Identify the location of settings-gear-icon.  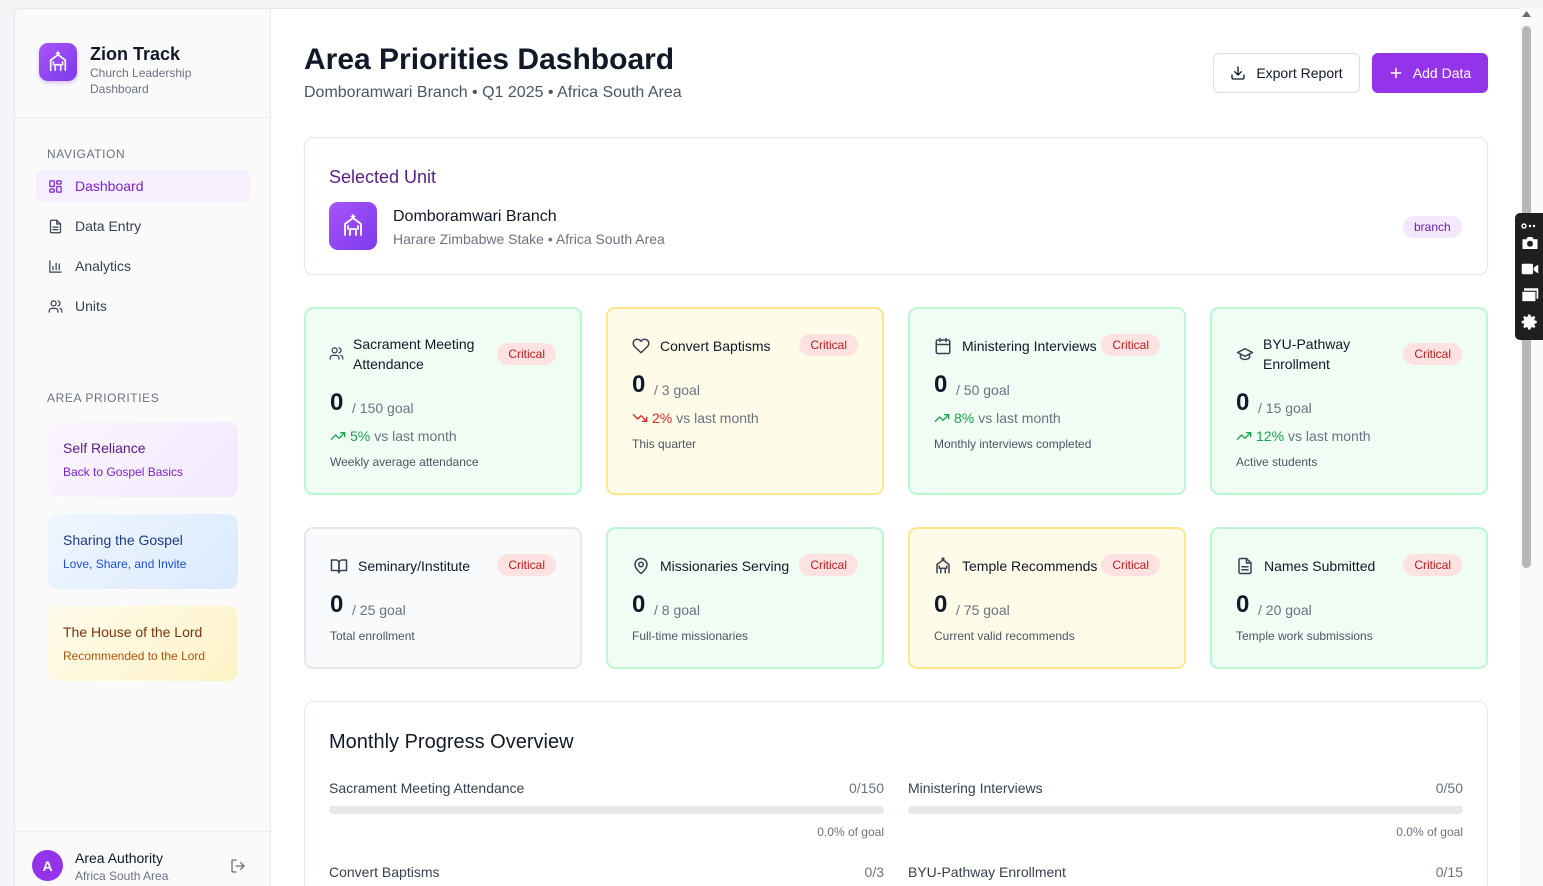
(1530, 324).